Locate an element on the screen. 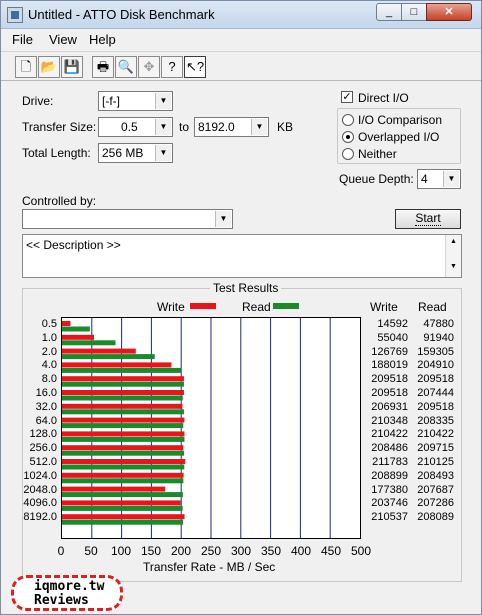  write-bar-16.0 is located at coordinates (123, 392).